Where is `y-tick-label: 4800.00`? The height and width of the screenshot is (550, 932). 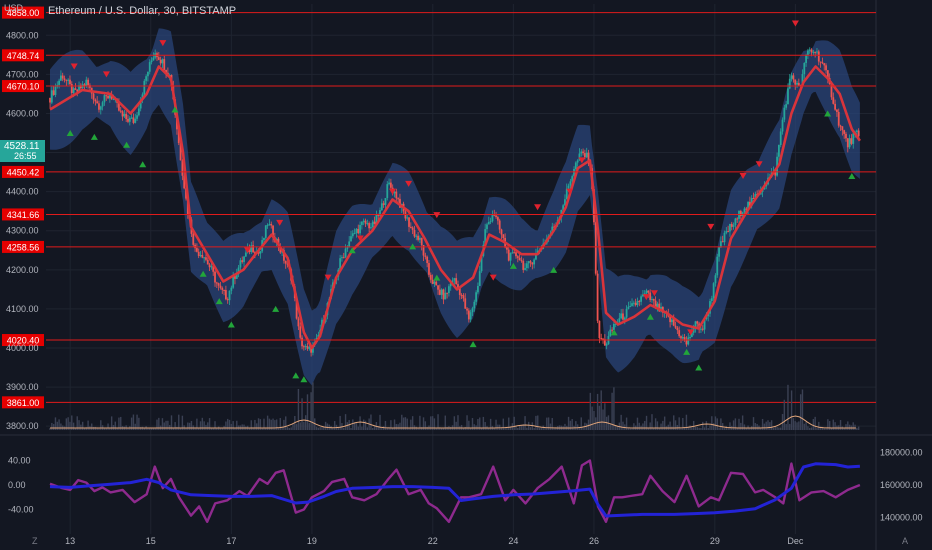 y-tick-label: 4800.00 is located at coordinates (22, 35).